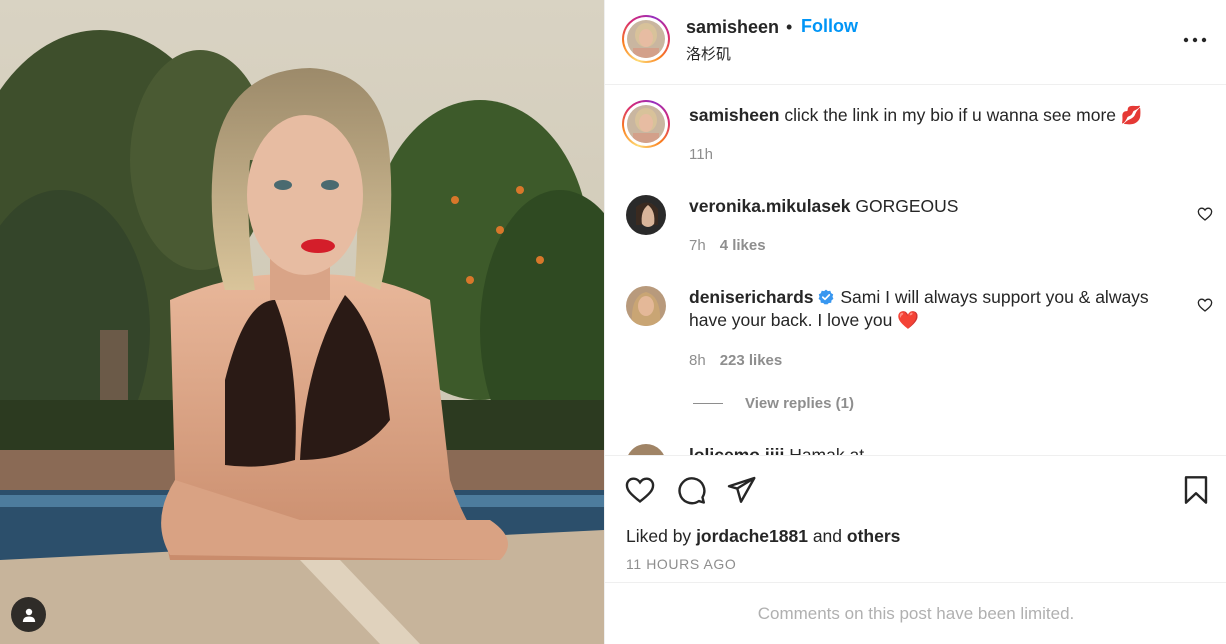  What do you see at coordinates (734, 115) in the screenshot?
I see `caption-username: samisheen` at bounding box center [734, 115].